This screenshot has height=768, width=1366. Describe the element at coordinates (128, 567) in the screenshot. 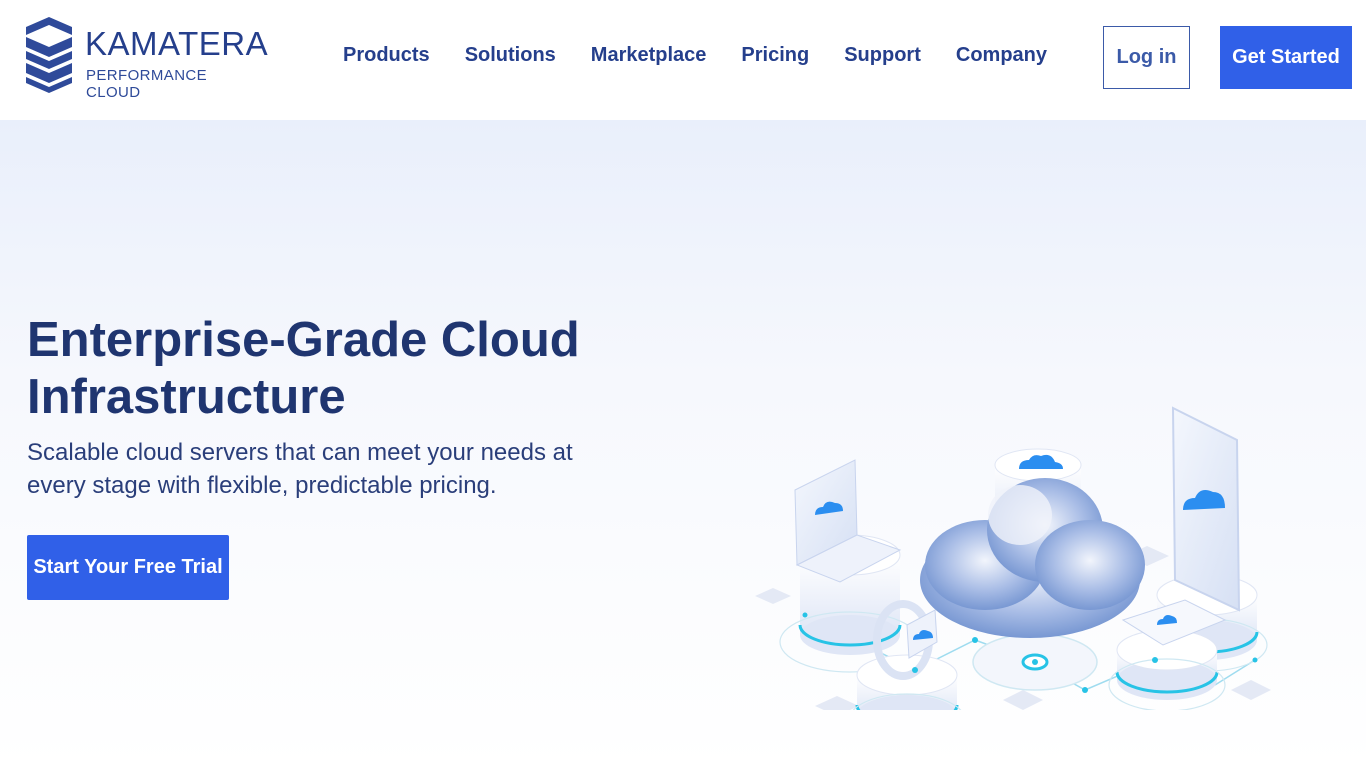

I see `start-free-trial-button: Start Your Free Trial` at that location.